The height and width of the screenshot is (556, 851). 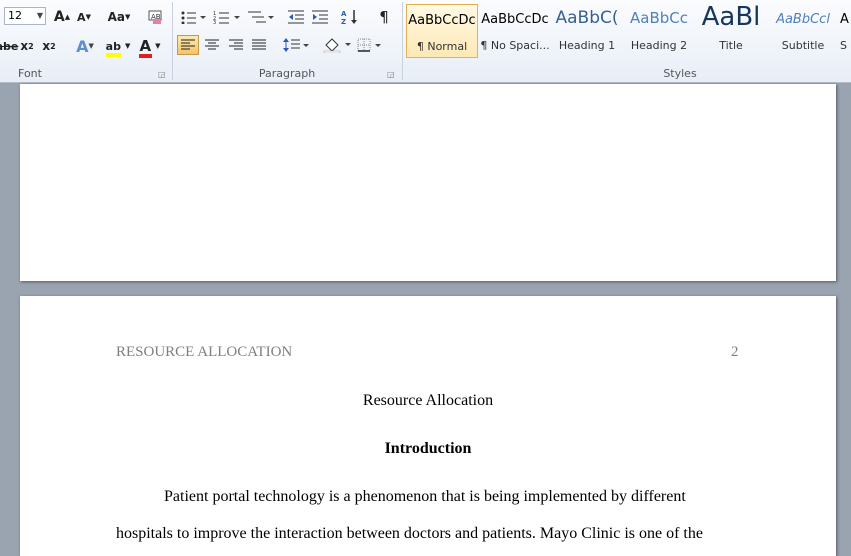 What do you see at coordinates (162, 74) in the screenshot?
I see `font-dialog-launcher-icon: ◲` at bounding box center [162, 74].